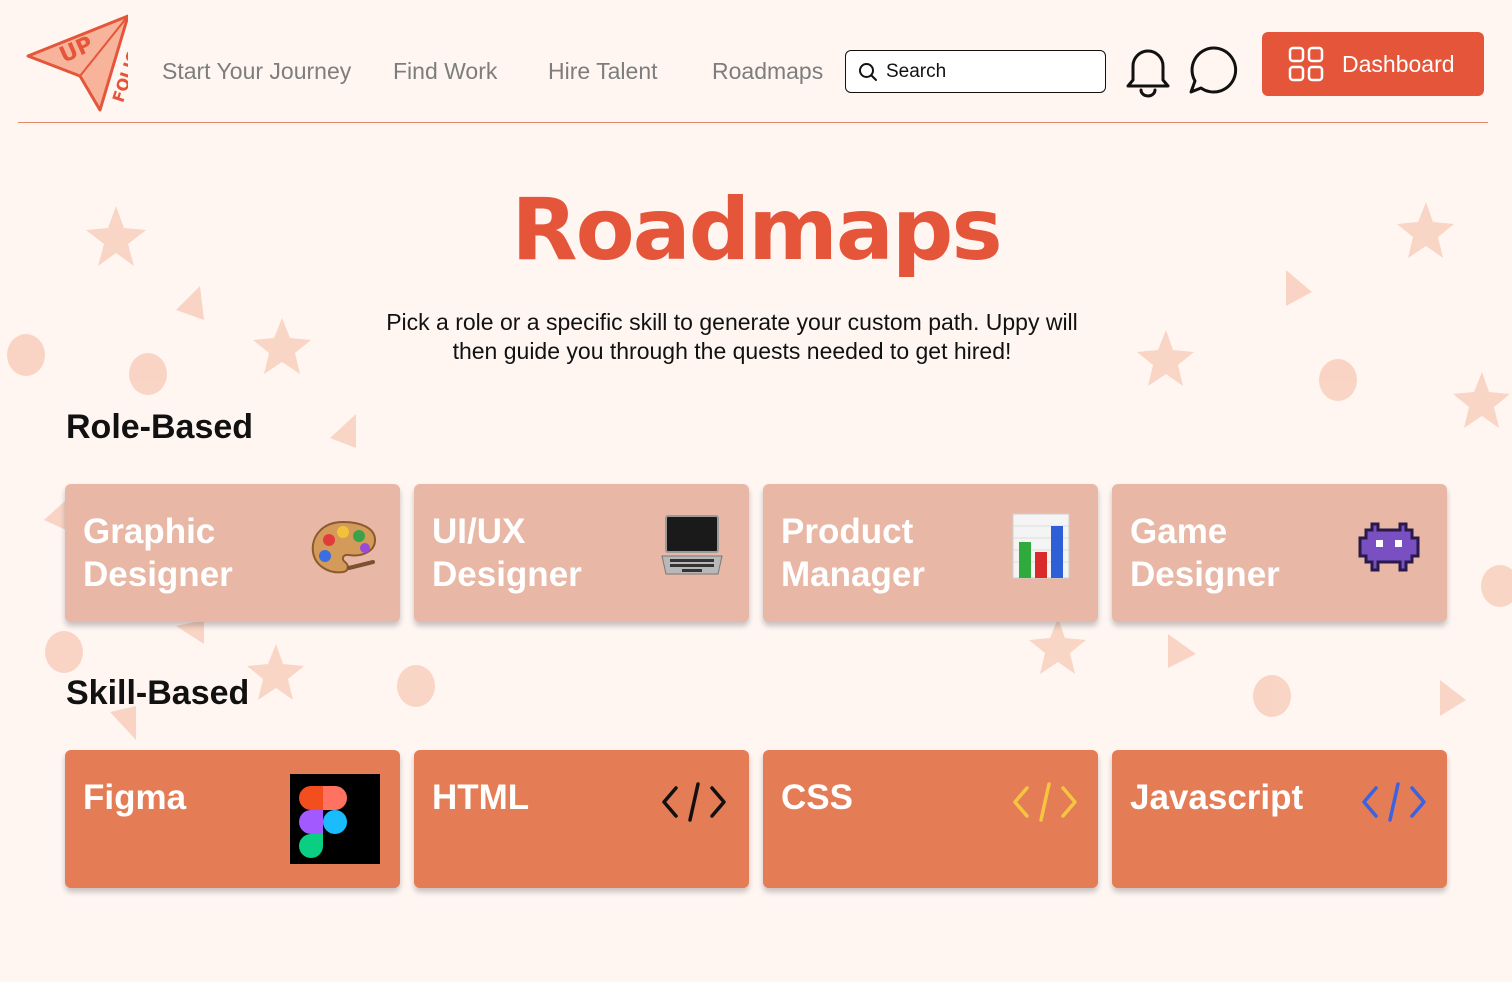 Image resolution: width=1512 pixels, height=982 pixels. I want to click on skill-card-css: CSS, so click(930, 819).